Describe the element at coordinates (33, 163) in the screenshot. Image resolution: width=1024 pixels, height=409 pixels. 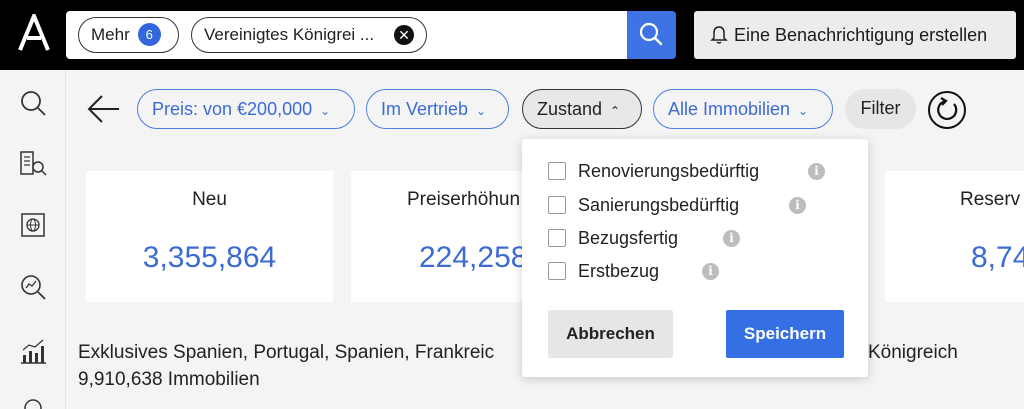
I see `building-search-icon` at that location.